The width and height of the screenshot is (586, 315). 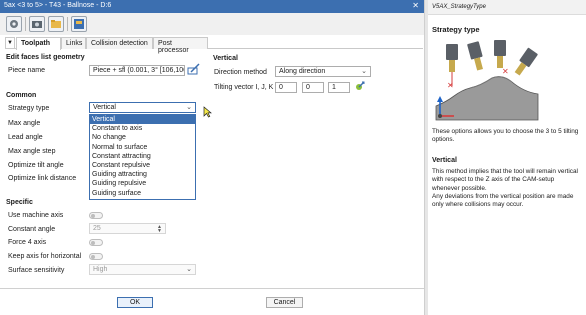 I want to click on strategy-option-guiding-repulsive: Guiding repulsive, so click(x=142, y=183).